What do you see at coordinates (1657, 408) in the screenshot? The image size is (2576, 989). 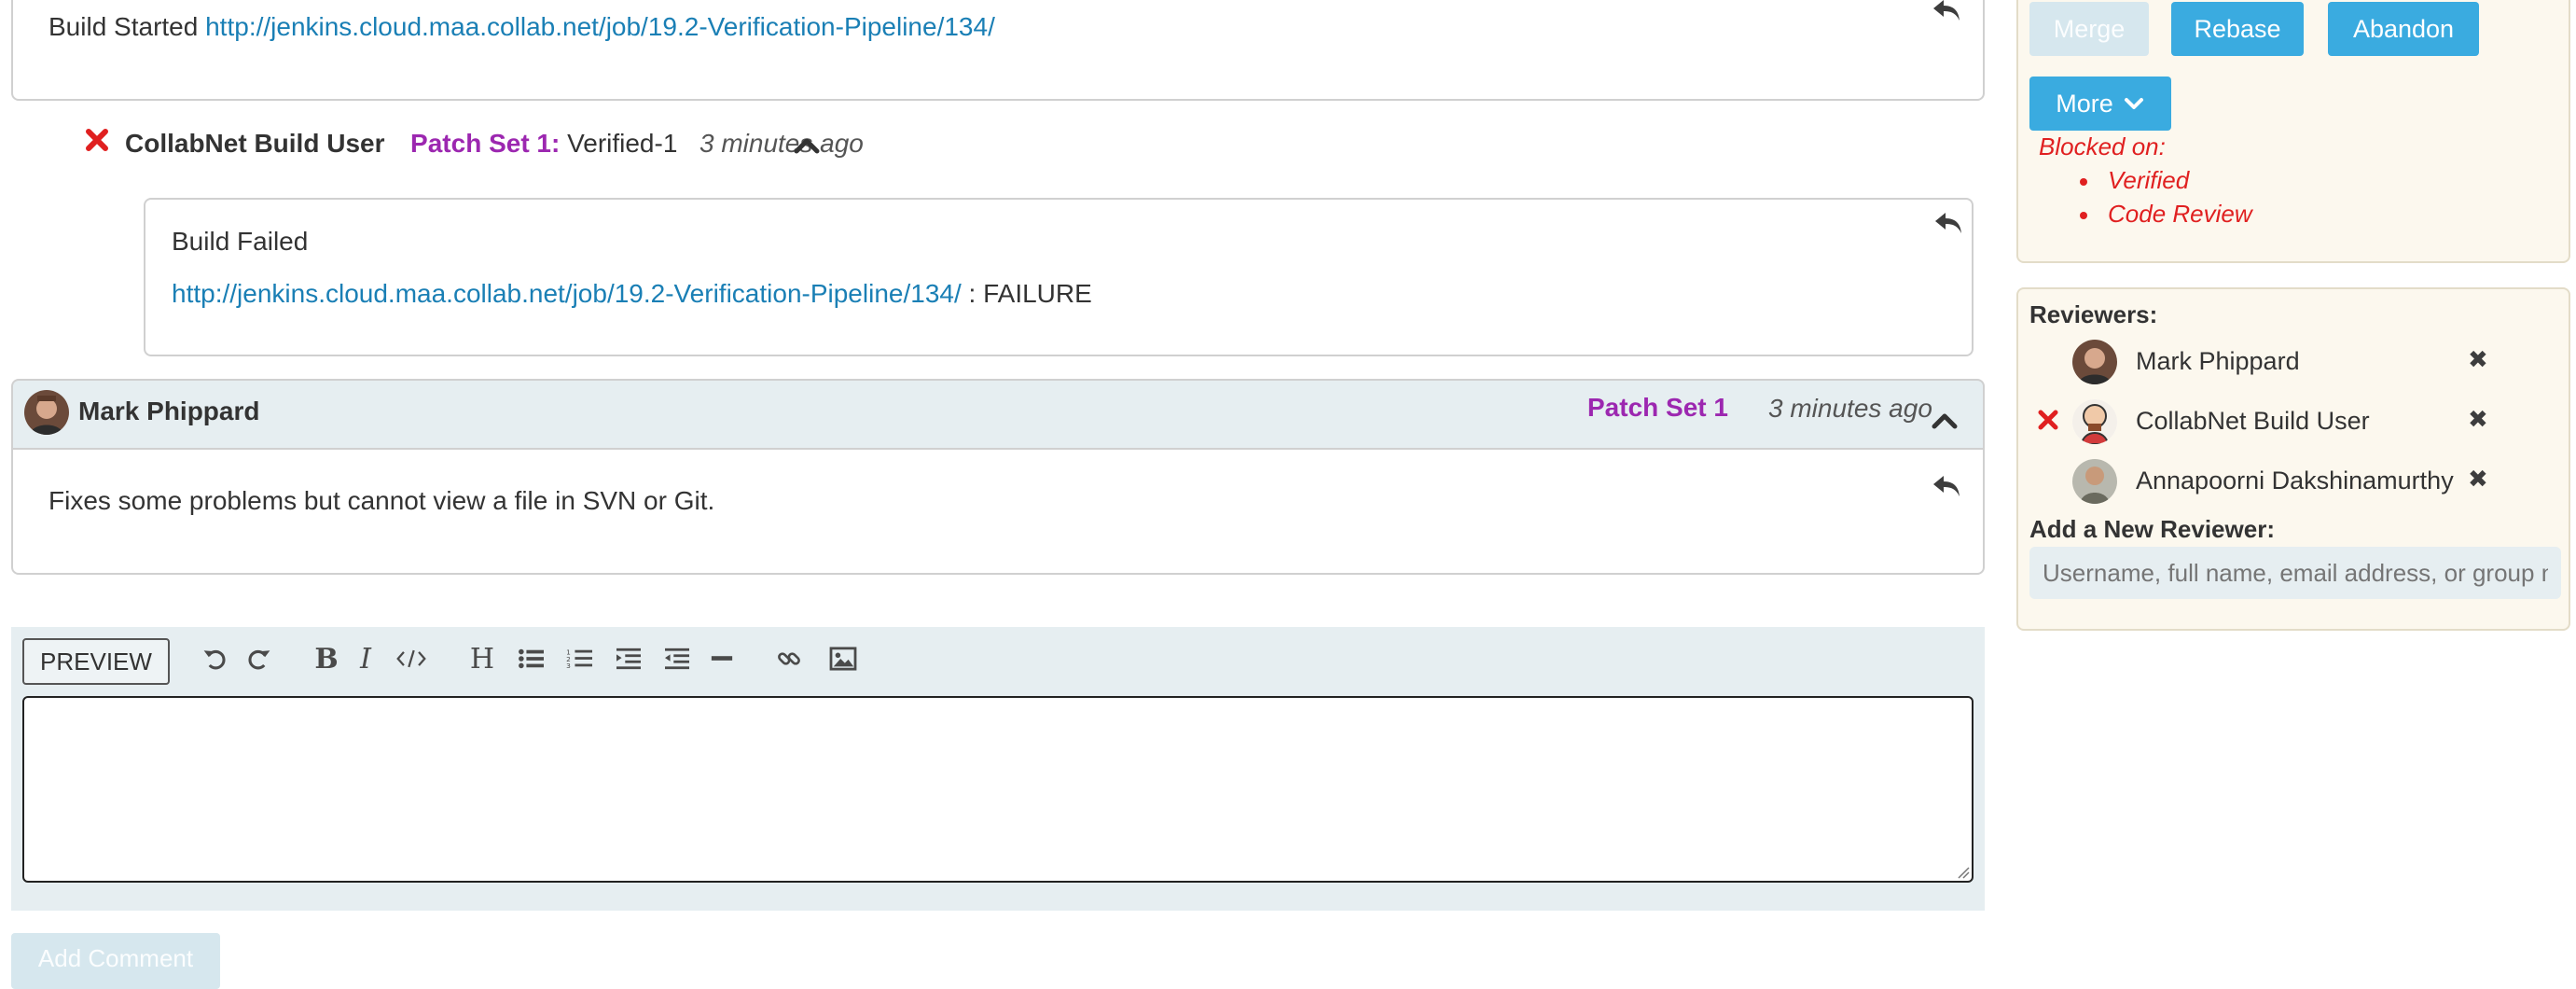 I see `patch-set-label: Patch Set 1` at bounding box center [1657, 408].